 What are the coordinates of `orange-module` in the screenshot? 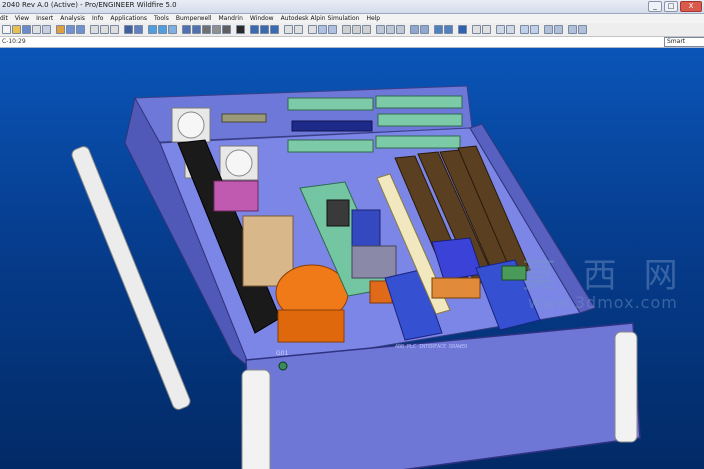 It's located at (456, 288).